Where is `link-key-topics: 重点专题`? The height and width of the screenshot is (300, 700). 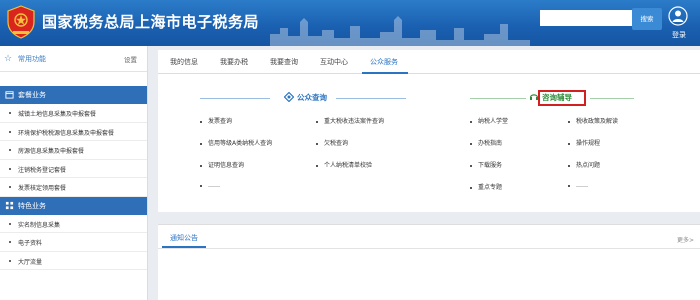
link-key-topics: 重点专题 is located at coordinates (486, 186).